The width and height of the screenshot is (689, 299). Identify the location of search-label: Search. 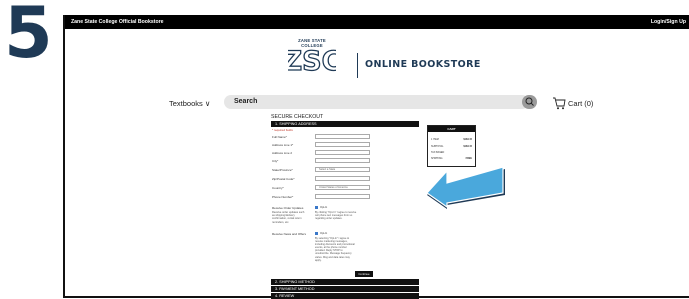
(246, 101).